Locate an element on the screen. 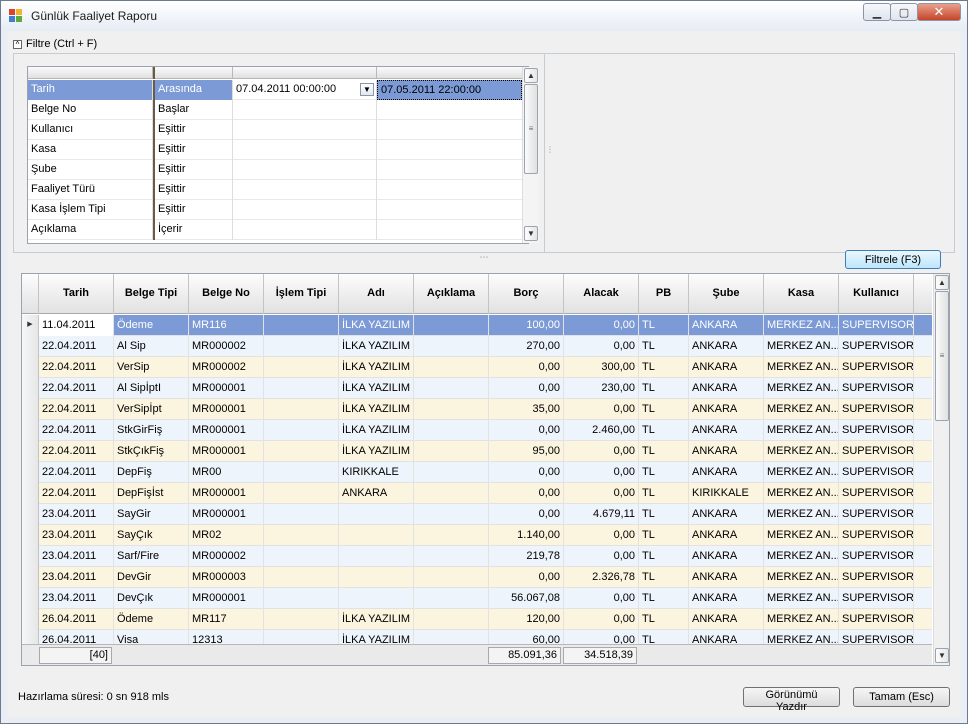  filter-operator: Eşittir is located at coordinates (193, 130).